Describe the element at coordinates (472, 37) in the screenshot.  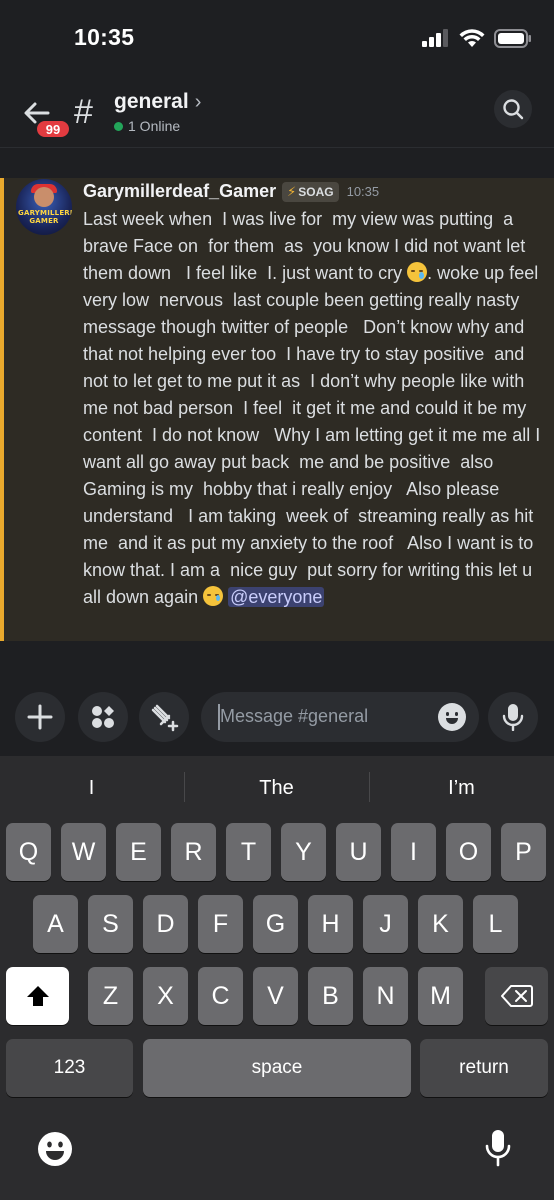
I see `wifi-icon` at that location.